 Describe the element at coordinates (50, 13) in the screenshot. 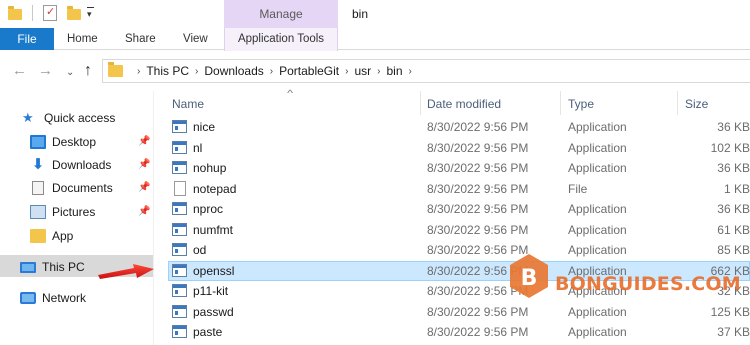

I see `properties-icon` at that location.